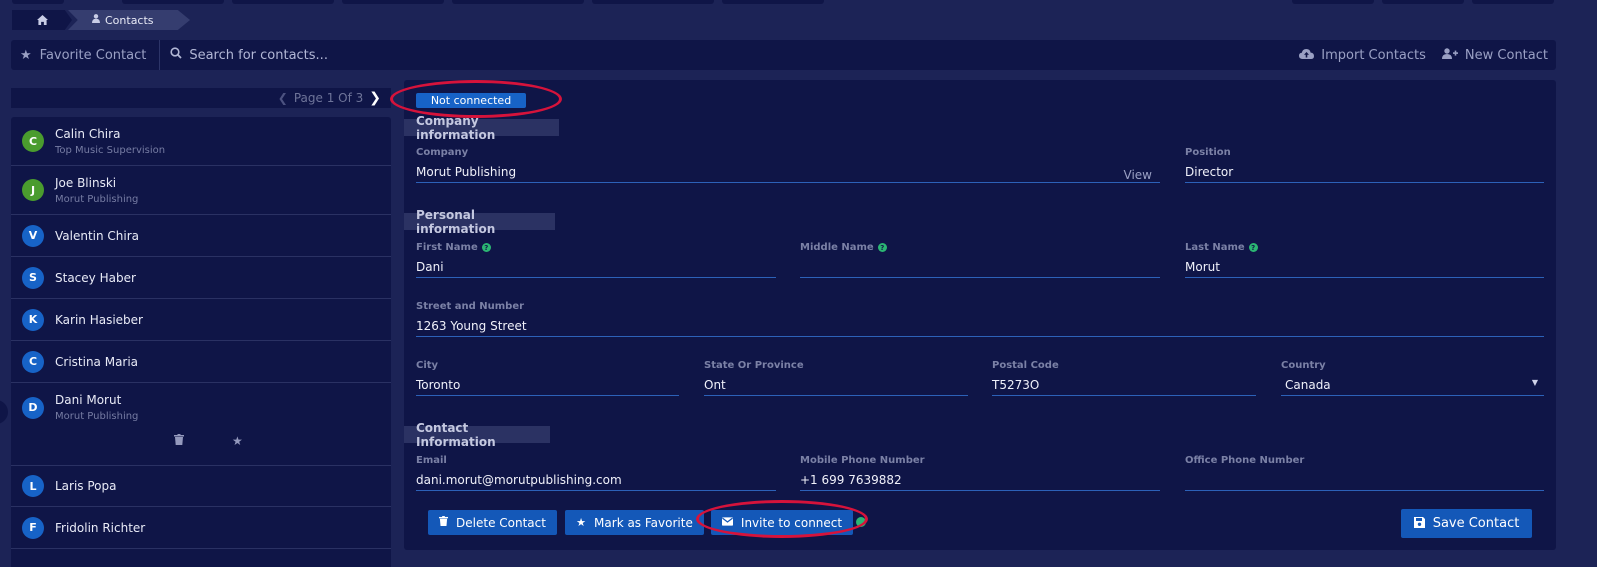 This screenshot has width=1597, height=567. What do you see at coordinates (477, 435) in the screenshot?
I see `section-contact-title: Contact Information` at bounding box center [477, 435].